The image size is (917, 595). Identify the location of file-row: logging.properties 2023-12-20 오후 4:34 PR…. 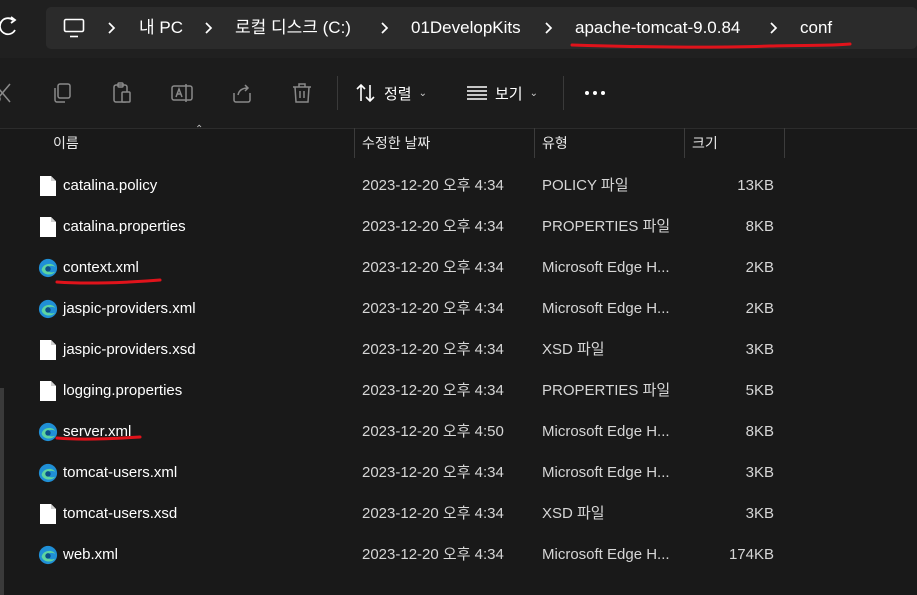
(458, 390).